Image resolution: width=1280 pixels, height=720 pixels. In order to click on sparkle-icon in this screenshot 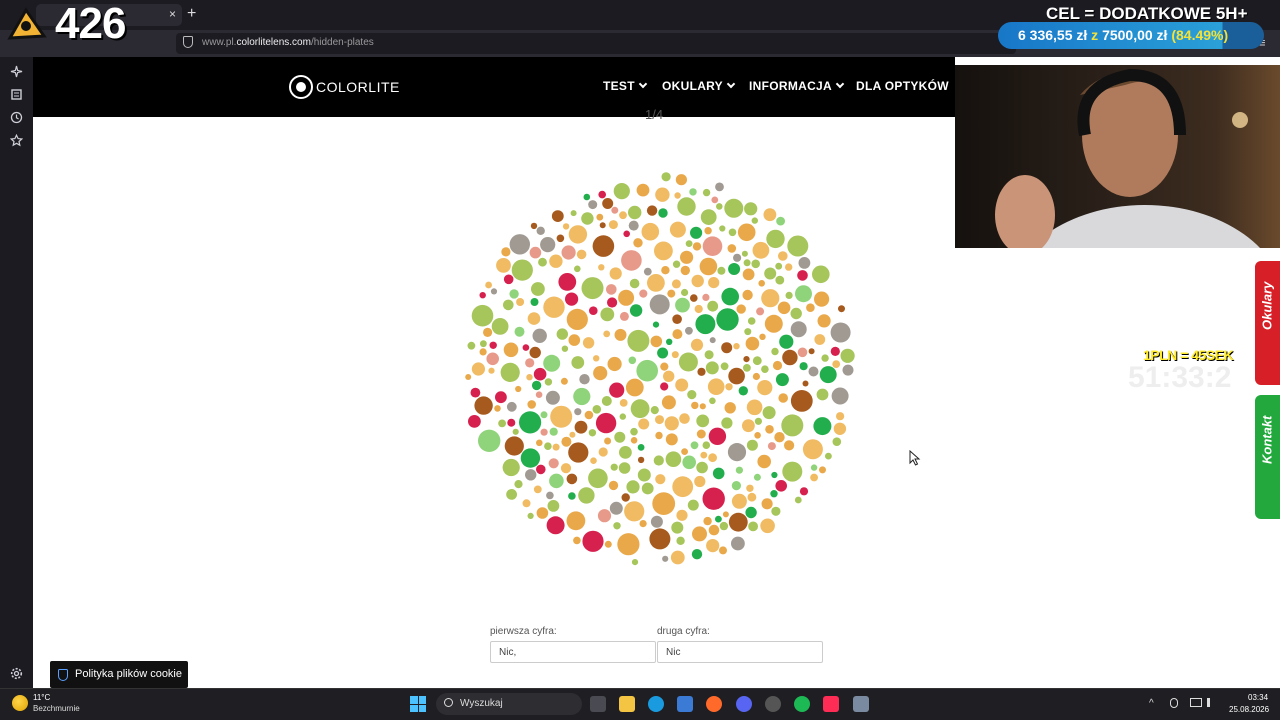, I will do `click(16, 71)`.